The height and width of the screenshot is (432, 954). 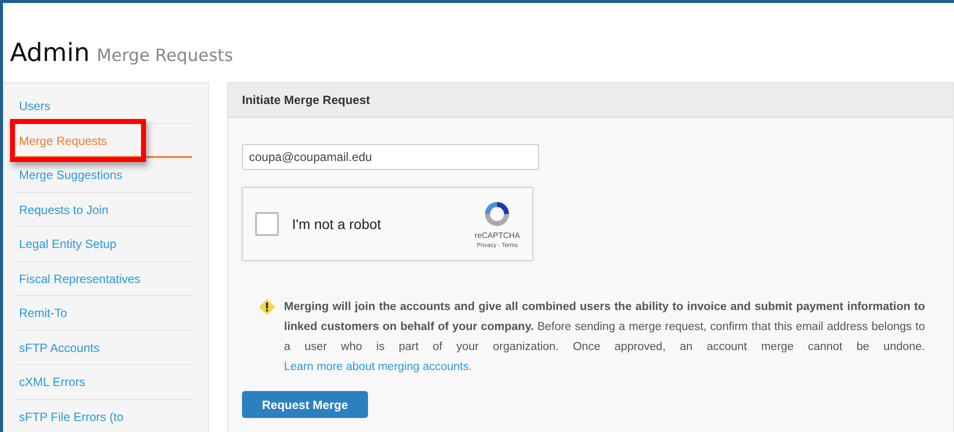 I want to click on sidebar-item: Legal Entity Setup, so click(x=104, y=244).